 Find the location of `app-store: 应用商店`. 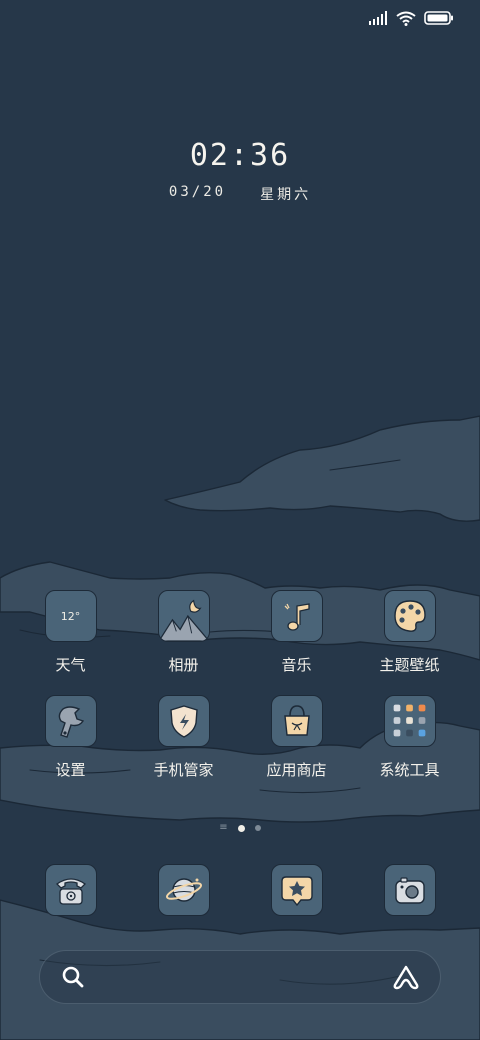

app-store: 应用商店 is located at coordinates (296, 738).